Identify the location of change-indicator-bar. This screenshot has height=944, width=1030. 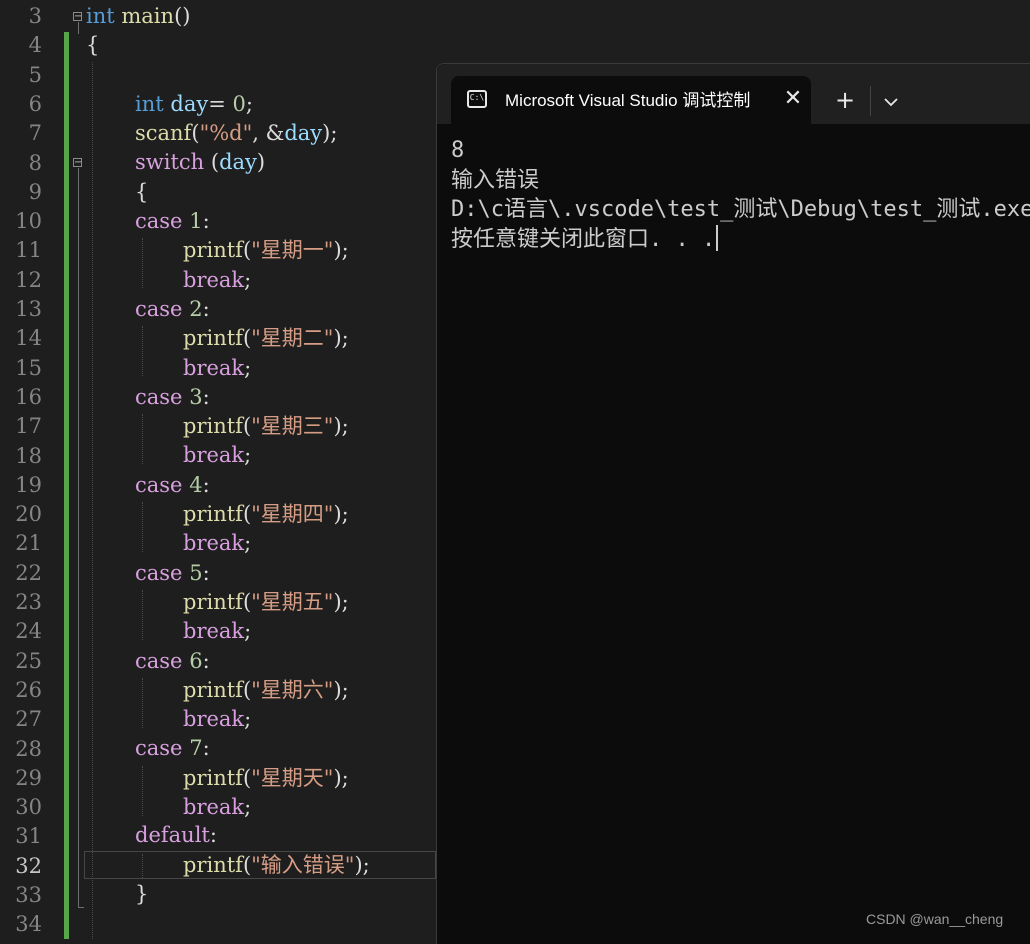
(66, 485).